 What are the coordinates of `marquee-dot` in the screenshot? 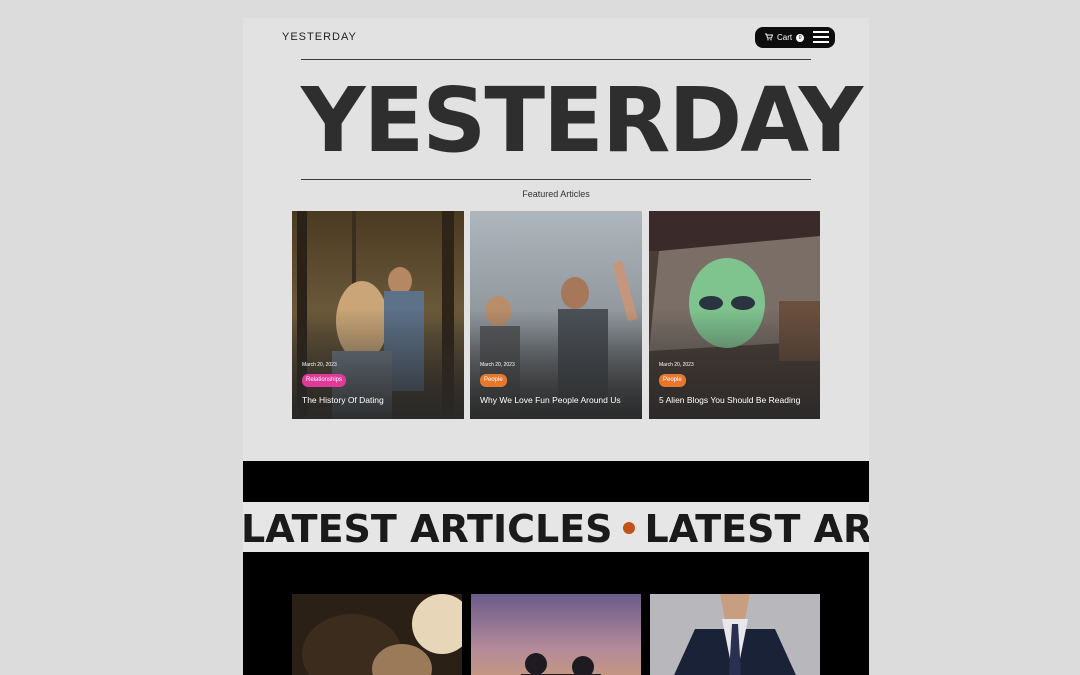 It's located at (628, 527).